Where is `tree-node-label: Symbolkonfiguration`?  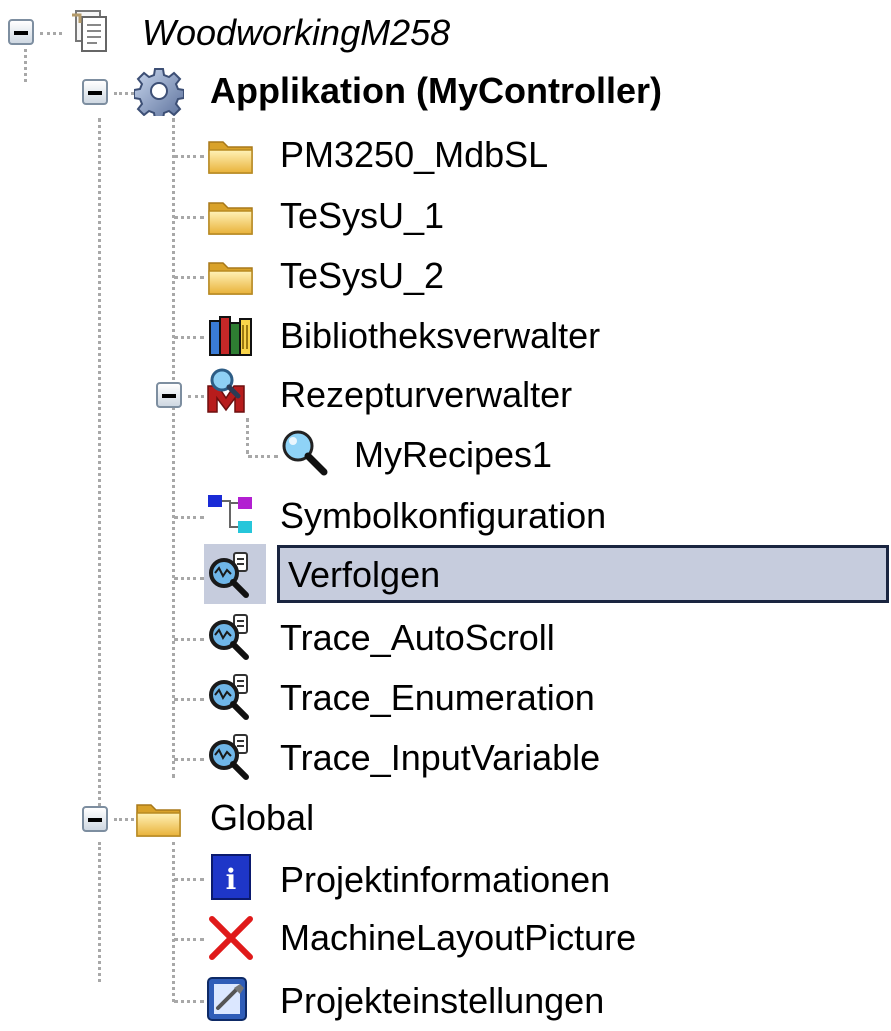 tree-node-label: Symbolkonfiguration is located at coordinates (443, 515).